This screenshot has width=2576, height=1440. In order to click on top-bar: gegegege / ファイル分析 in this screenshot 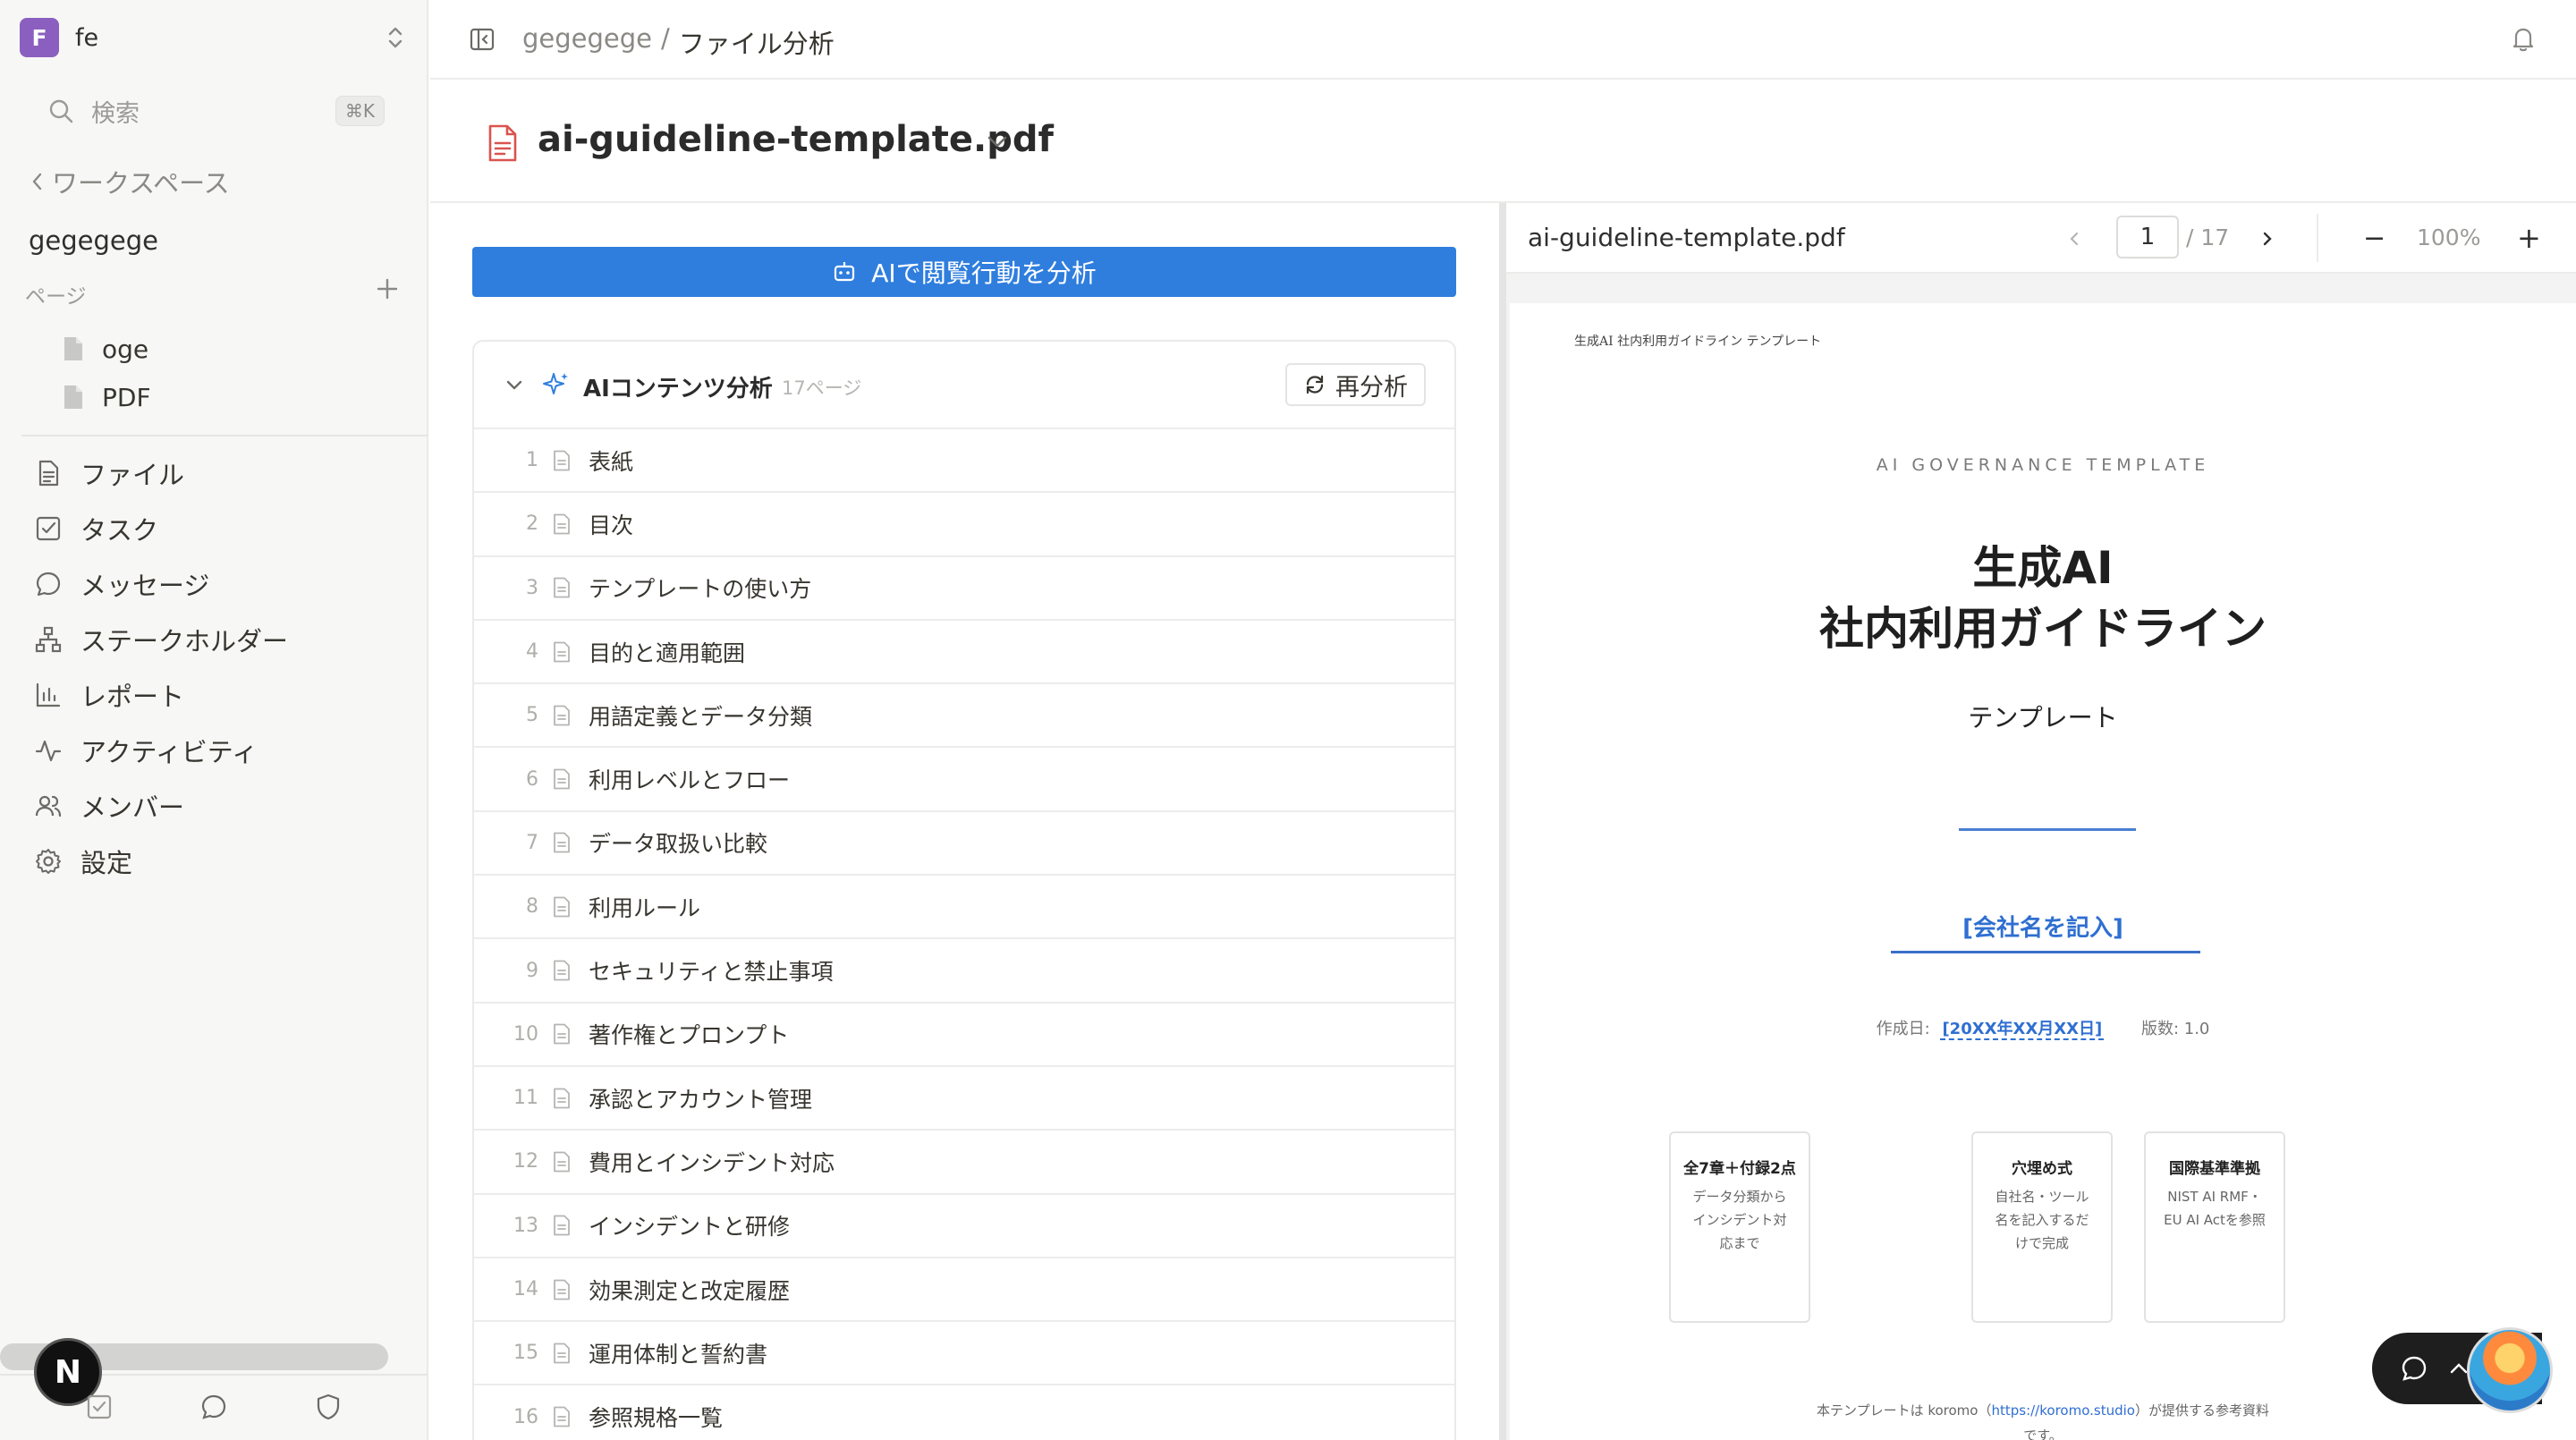, I will do `click(1503, 40)`.